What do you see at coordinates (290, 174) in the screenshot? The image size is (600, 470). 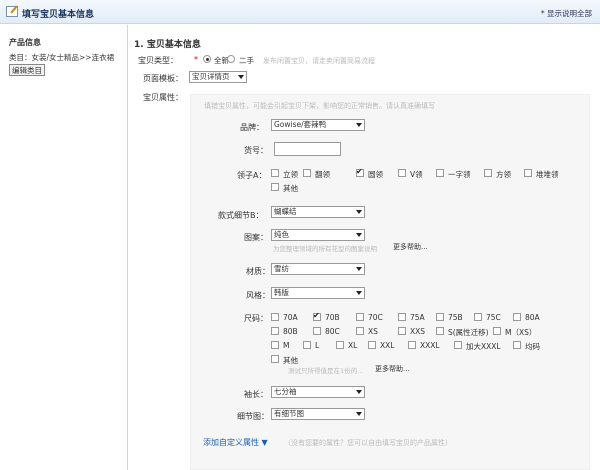 I see `collar-option-label: 立领` at bounding box center [290, 174].